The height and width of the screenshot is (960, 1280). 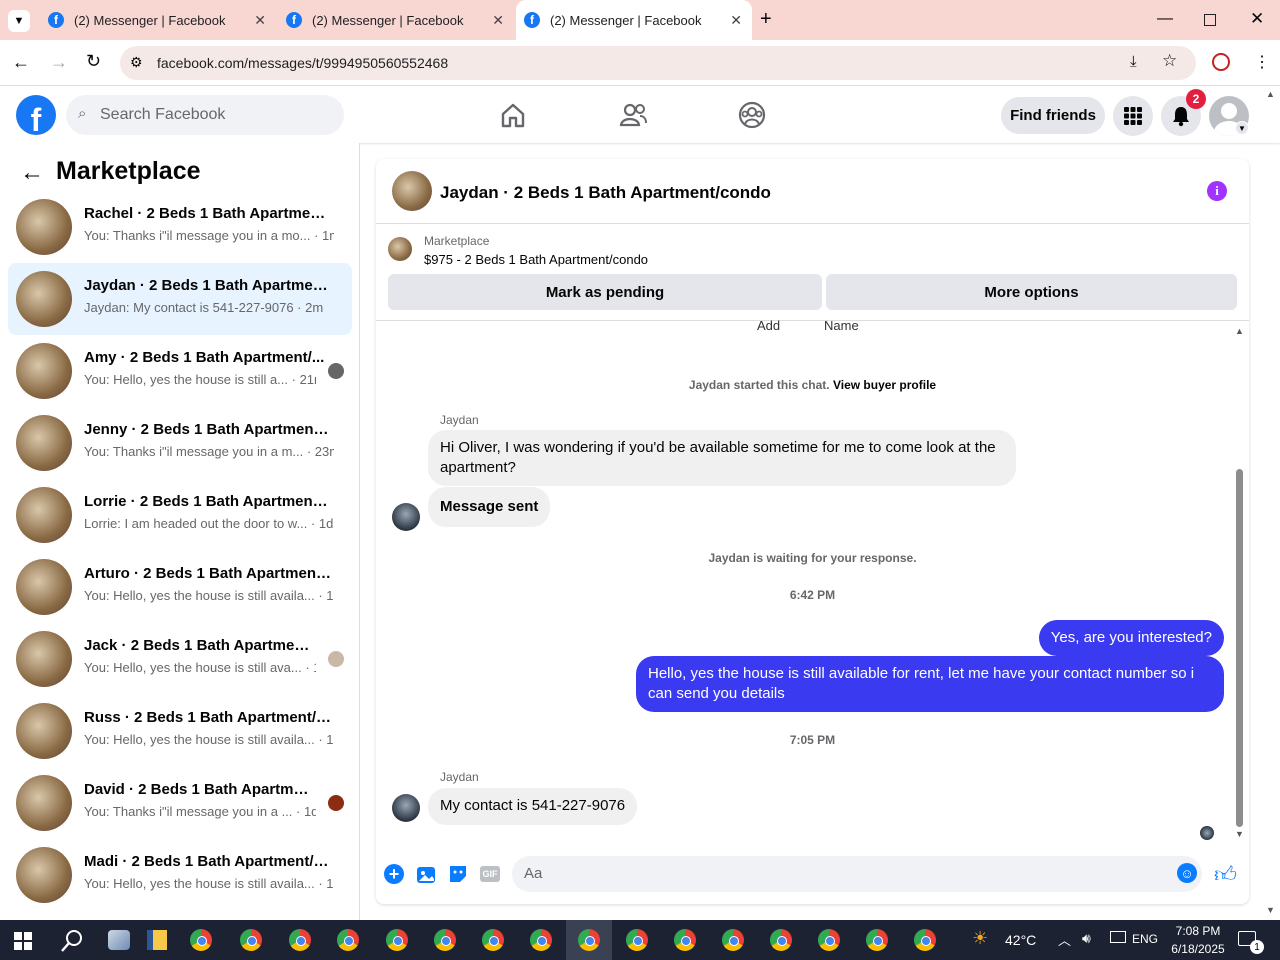 I want to click on scrollbar-thumb, so click(x=1239, y=648).